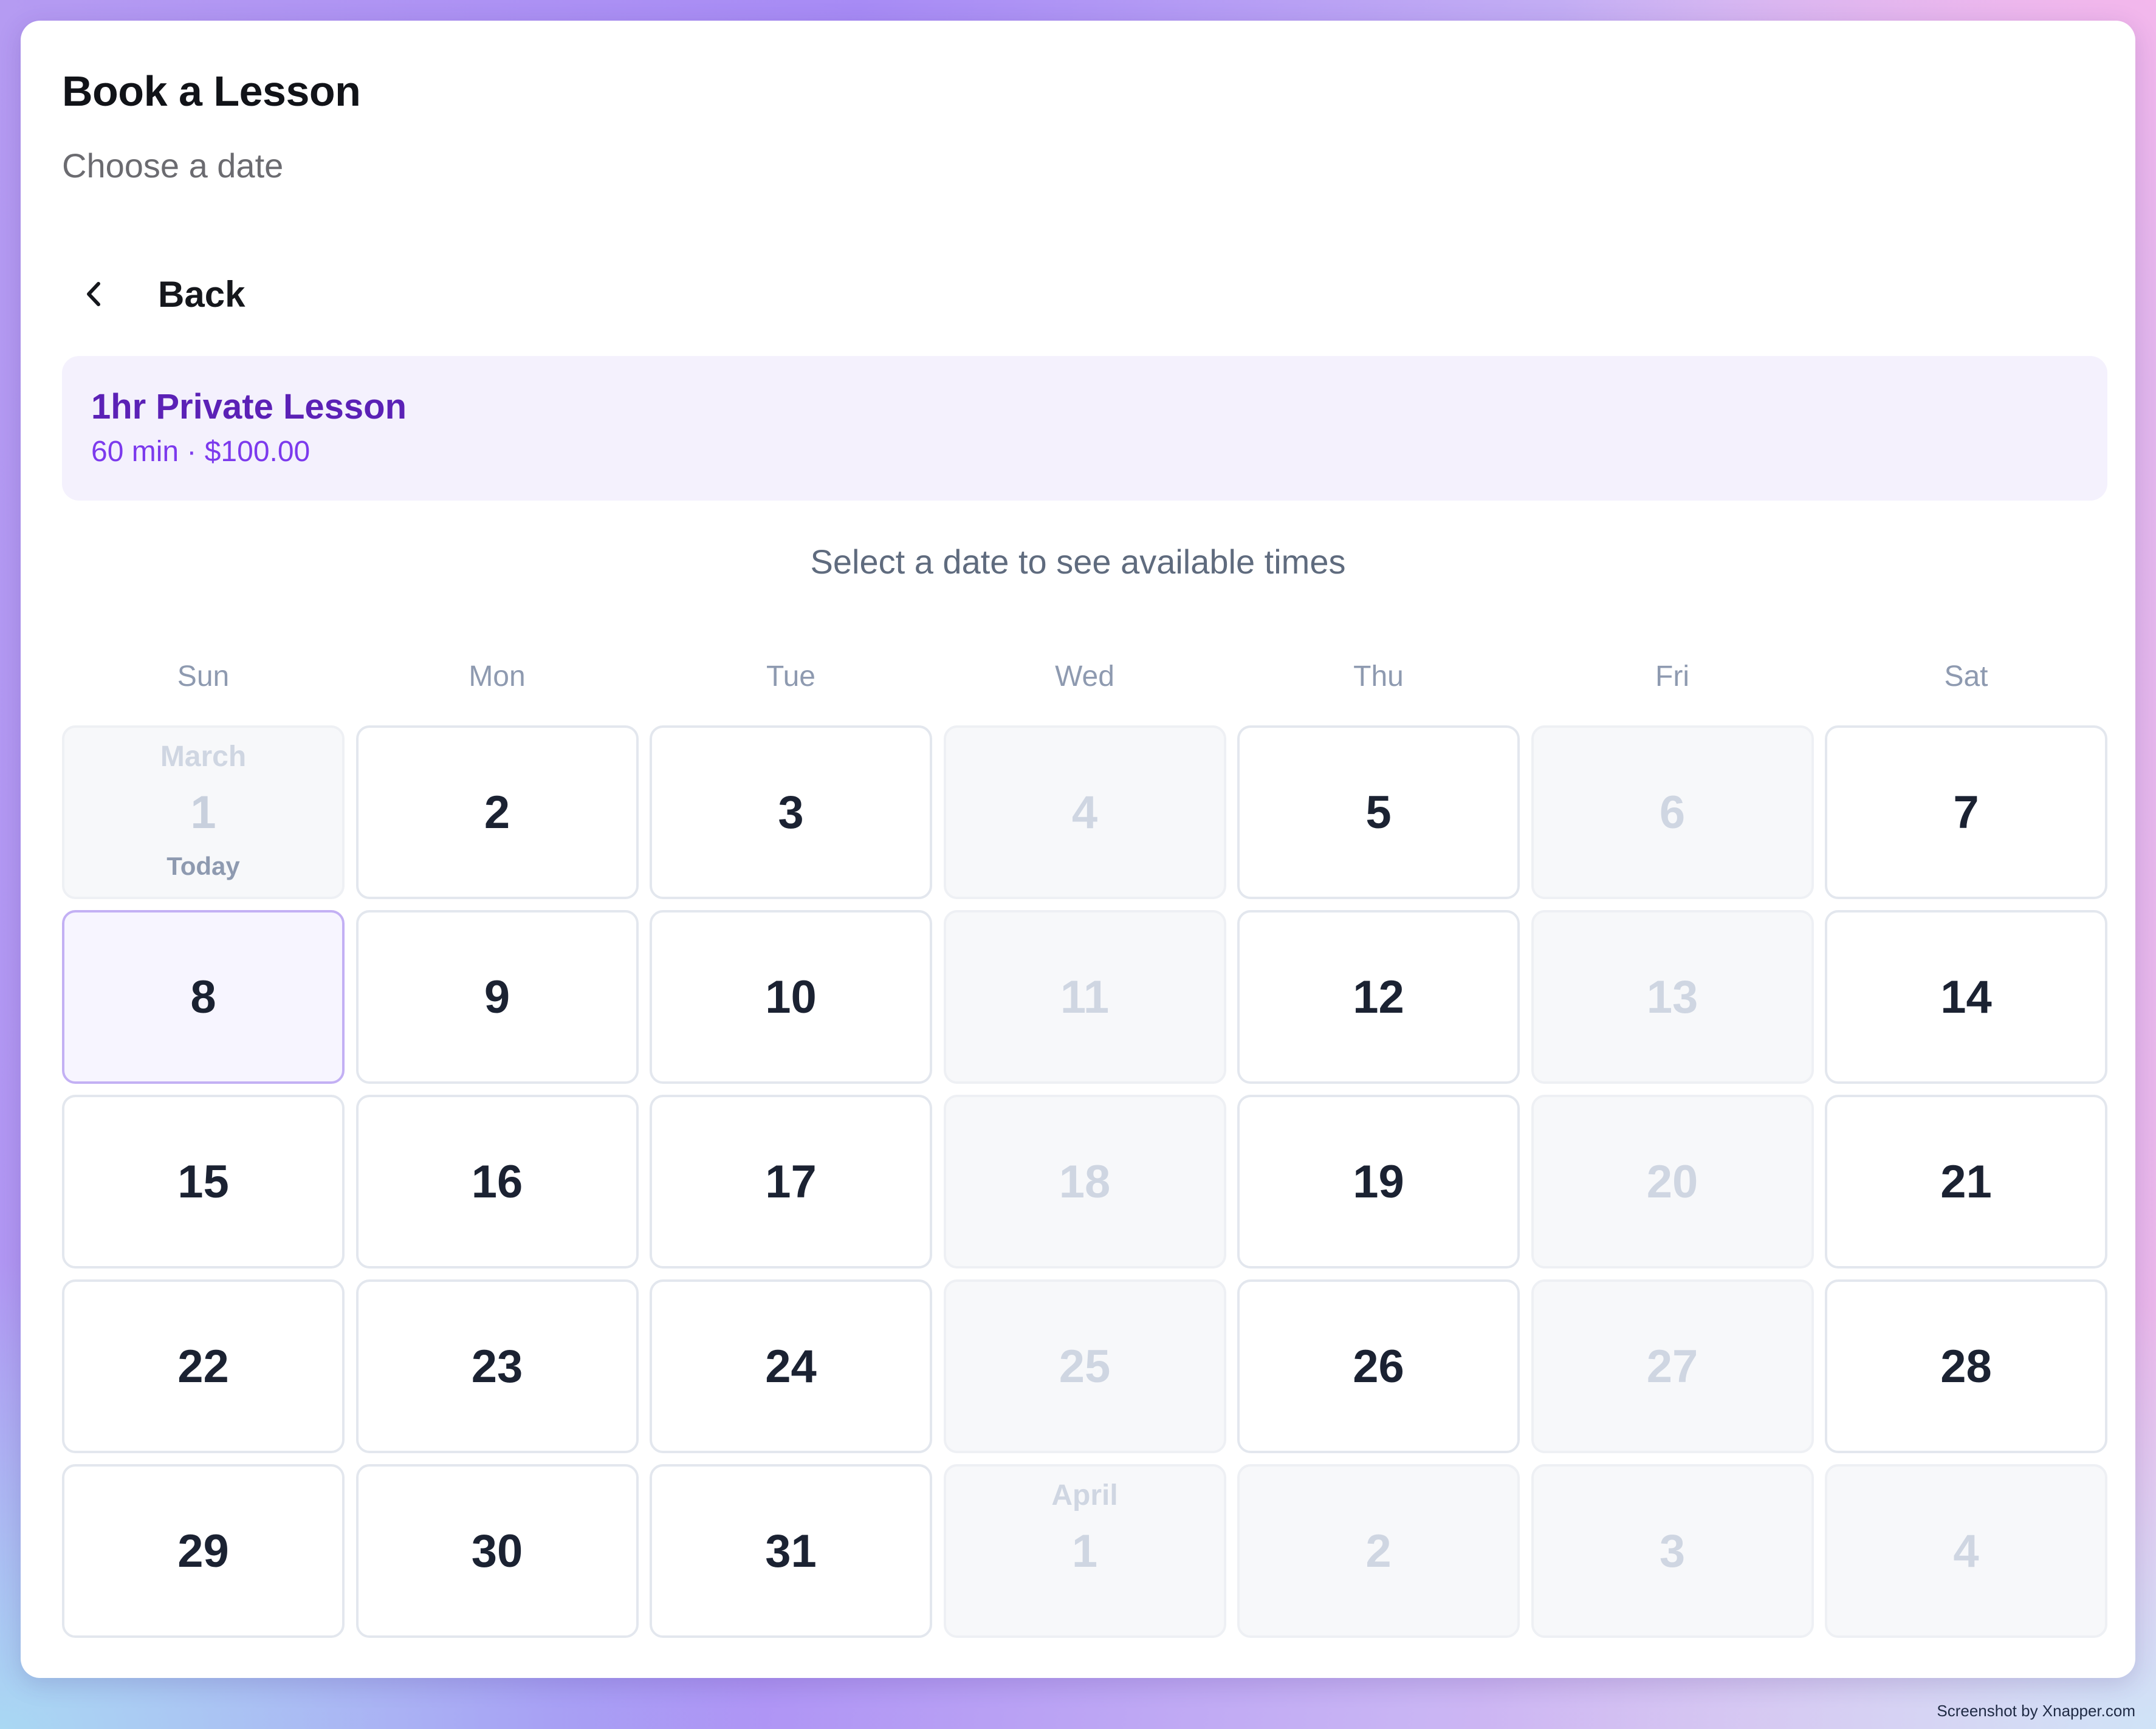 The width and height of the screenshot is (2156, 1729). What do you see at coordinates (203, 866) in the screenshot?
I see `today-label: Today` at bounding box center [203, 866].